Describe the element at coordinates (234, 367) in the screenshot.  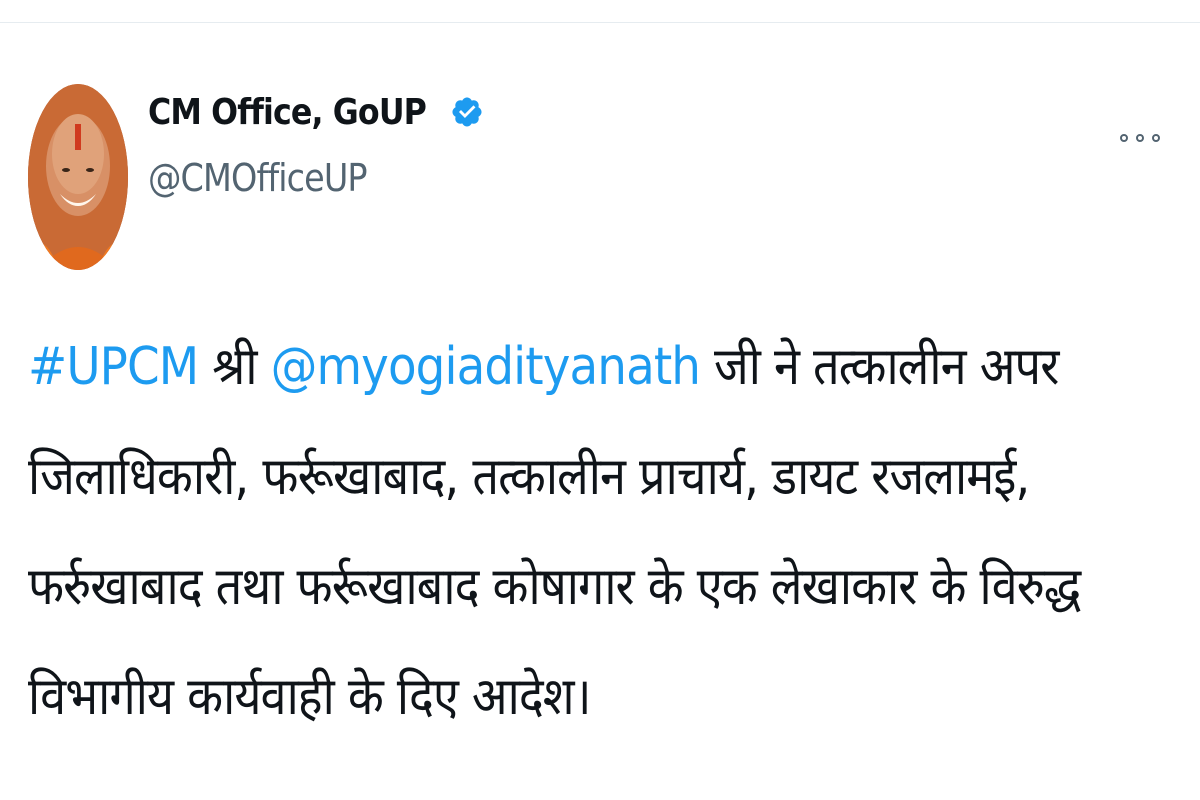
I see `tweet-text-segment: श्री` at that location.